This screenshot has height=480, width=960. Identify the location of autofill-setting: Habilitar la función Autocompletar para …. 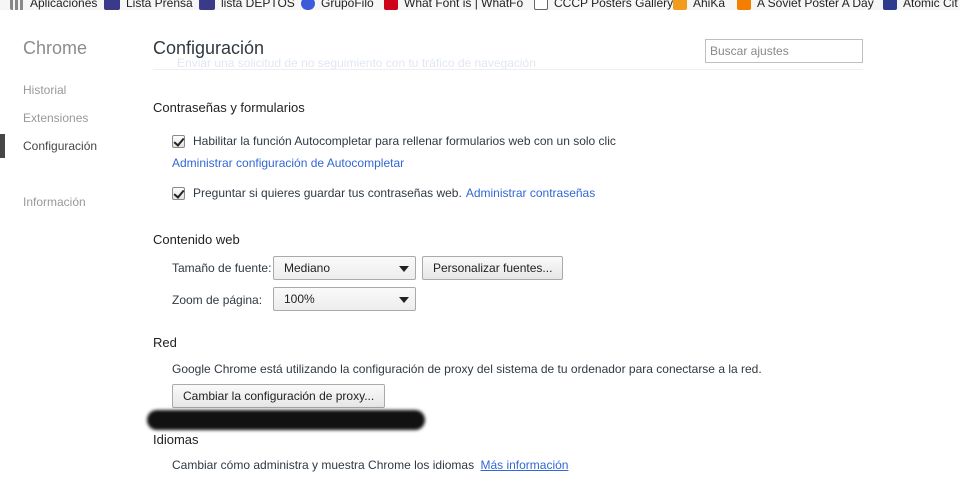
(394, 141).